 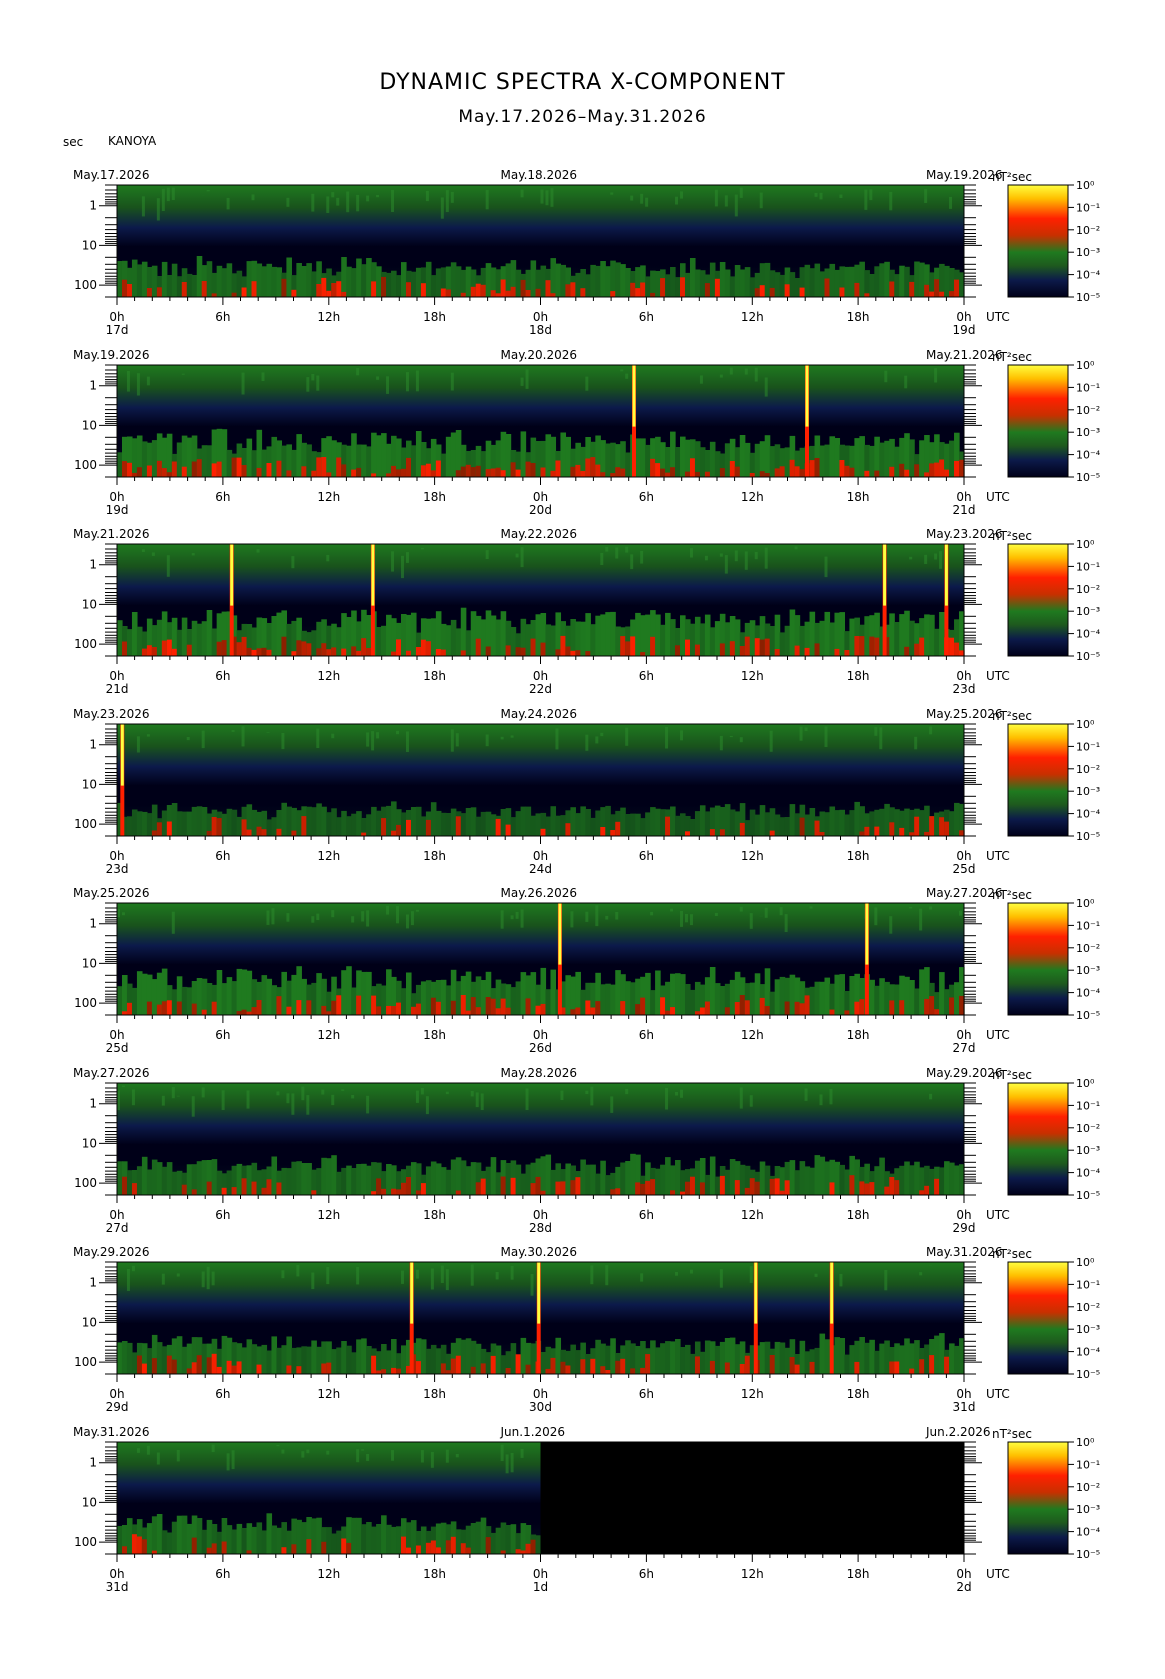 What do you see at coordinates (542, 260) in the screenshot?
I see `spectrogram-panel: 1101000h 6h 12h 18h 0h 6h 12h 18h 0h17d 18d 19dUTC` at bounding box center [542, 260].